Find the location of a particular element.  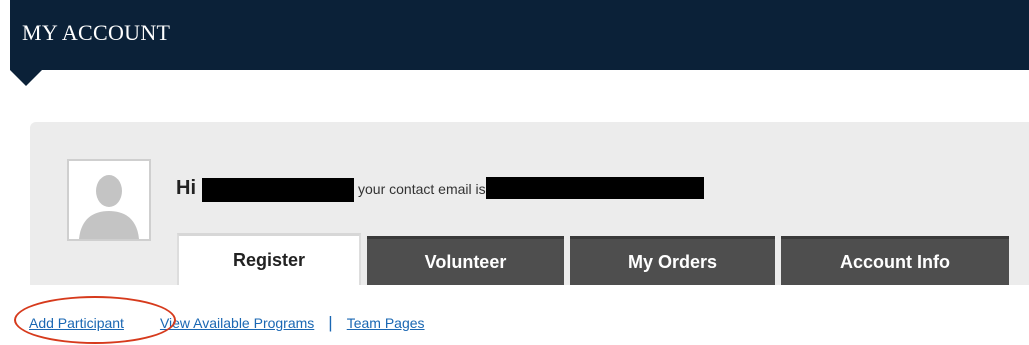

redacted-email is located at coordinates (594, 188).